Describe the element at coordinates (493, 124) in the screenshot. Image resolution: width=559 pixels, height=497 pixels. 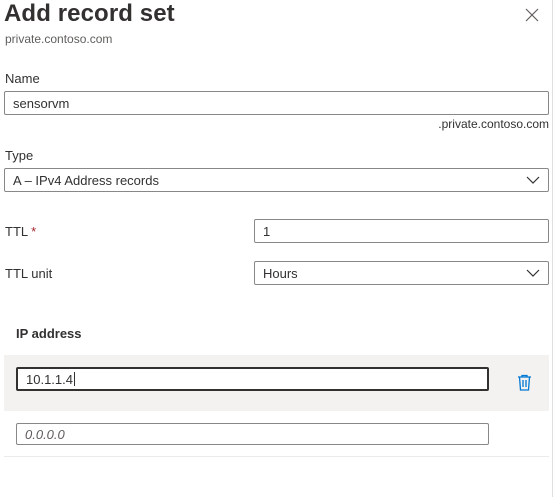
I see `name-suffix: .private.contoso.com` at that location.